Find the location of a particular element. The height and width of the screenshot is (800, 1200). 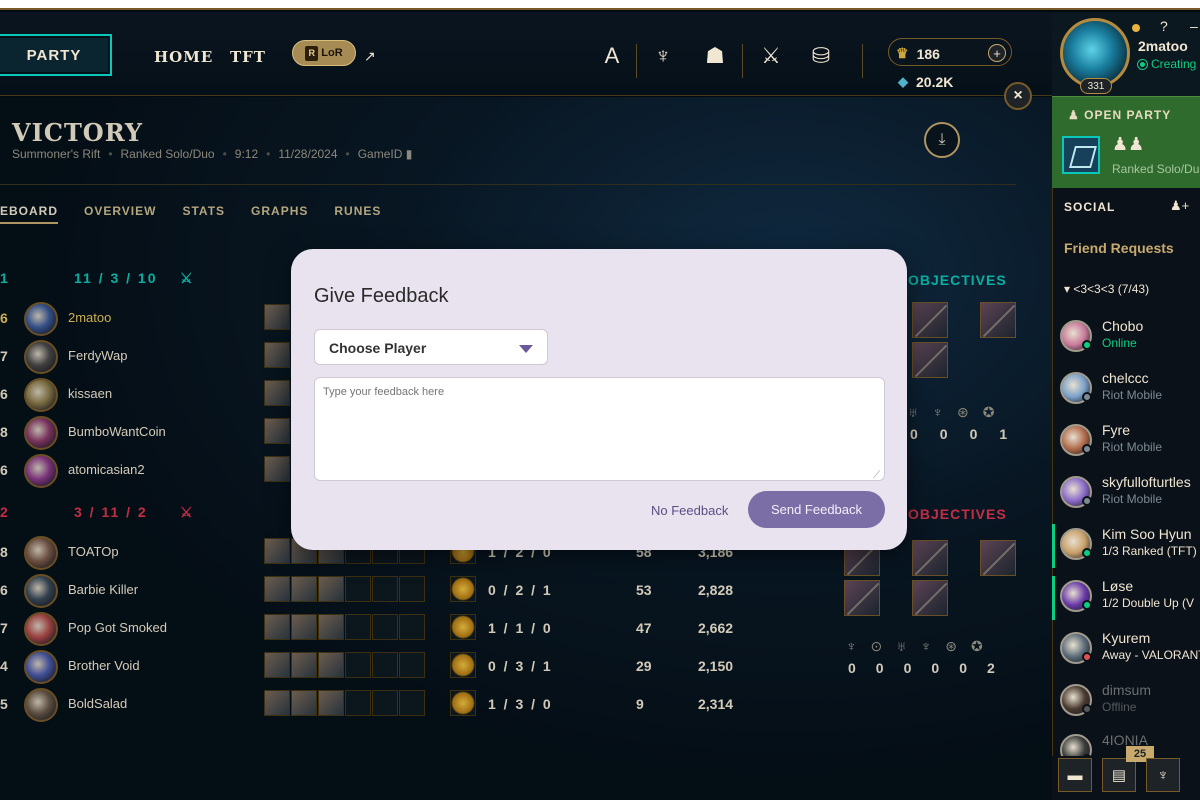

clash-nav-icon: ⚔ is located at coordinates (771, 56).